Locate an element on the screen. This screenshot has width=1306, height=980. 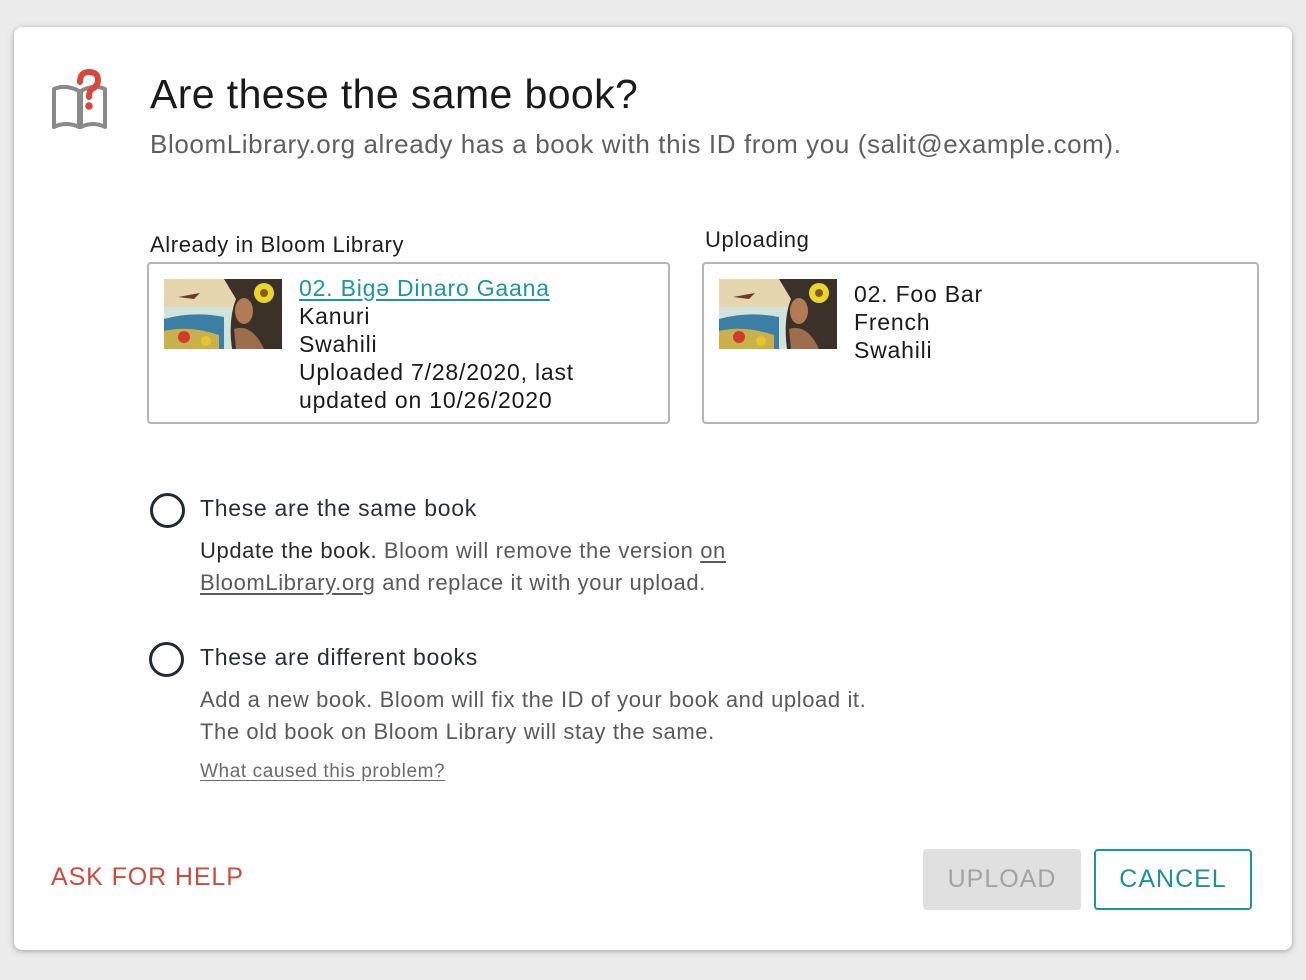
same-book-desc-after: and replace it with your upload. is located at coordinates (540, 582).